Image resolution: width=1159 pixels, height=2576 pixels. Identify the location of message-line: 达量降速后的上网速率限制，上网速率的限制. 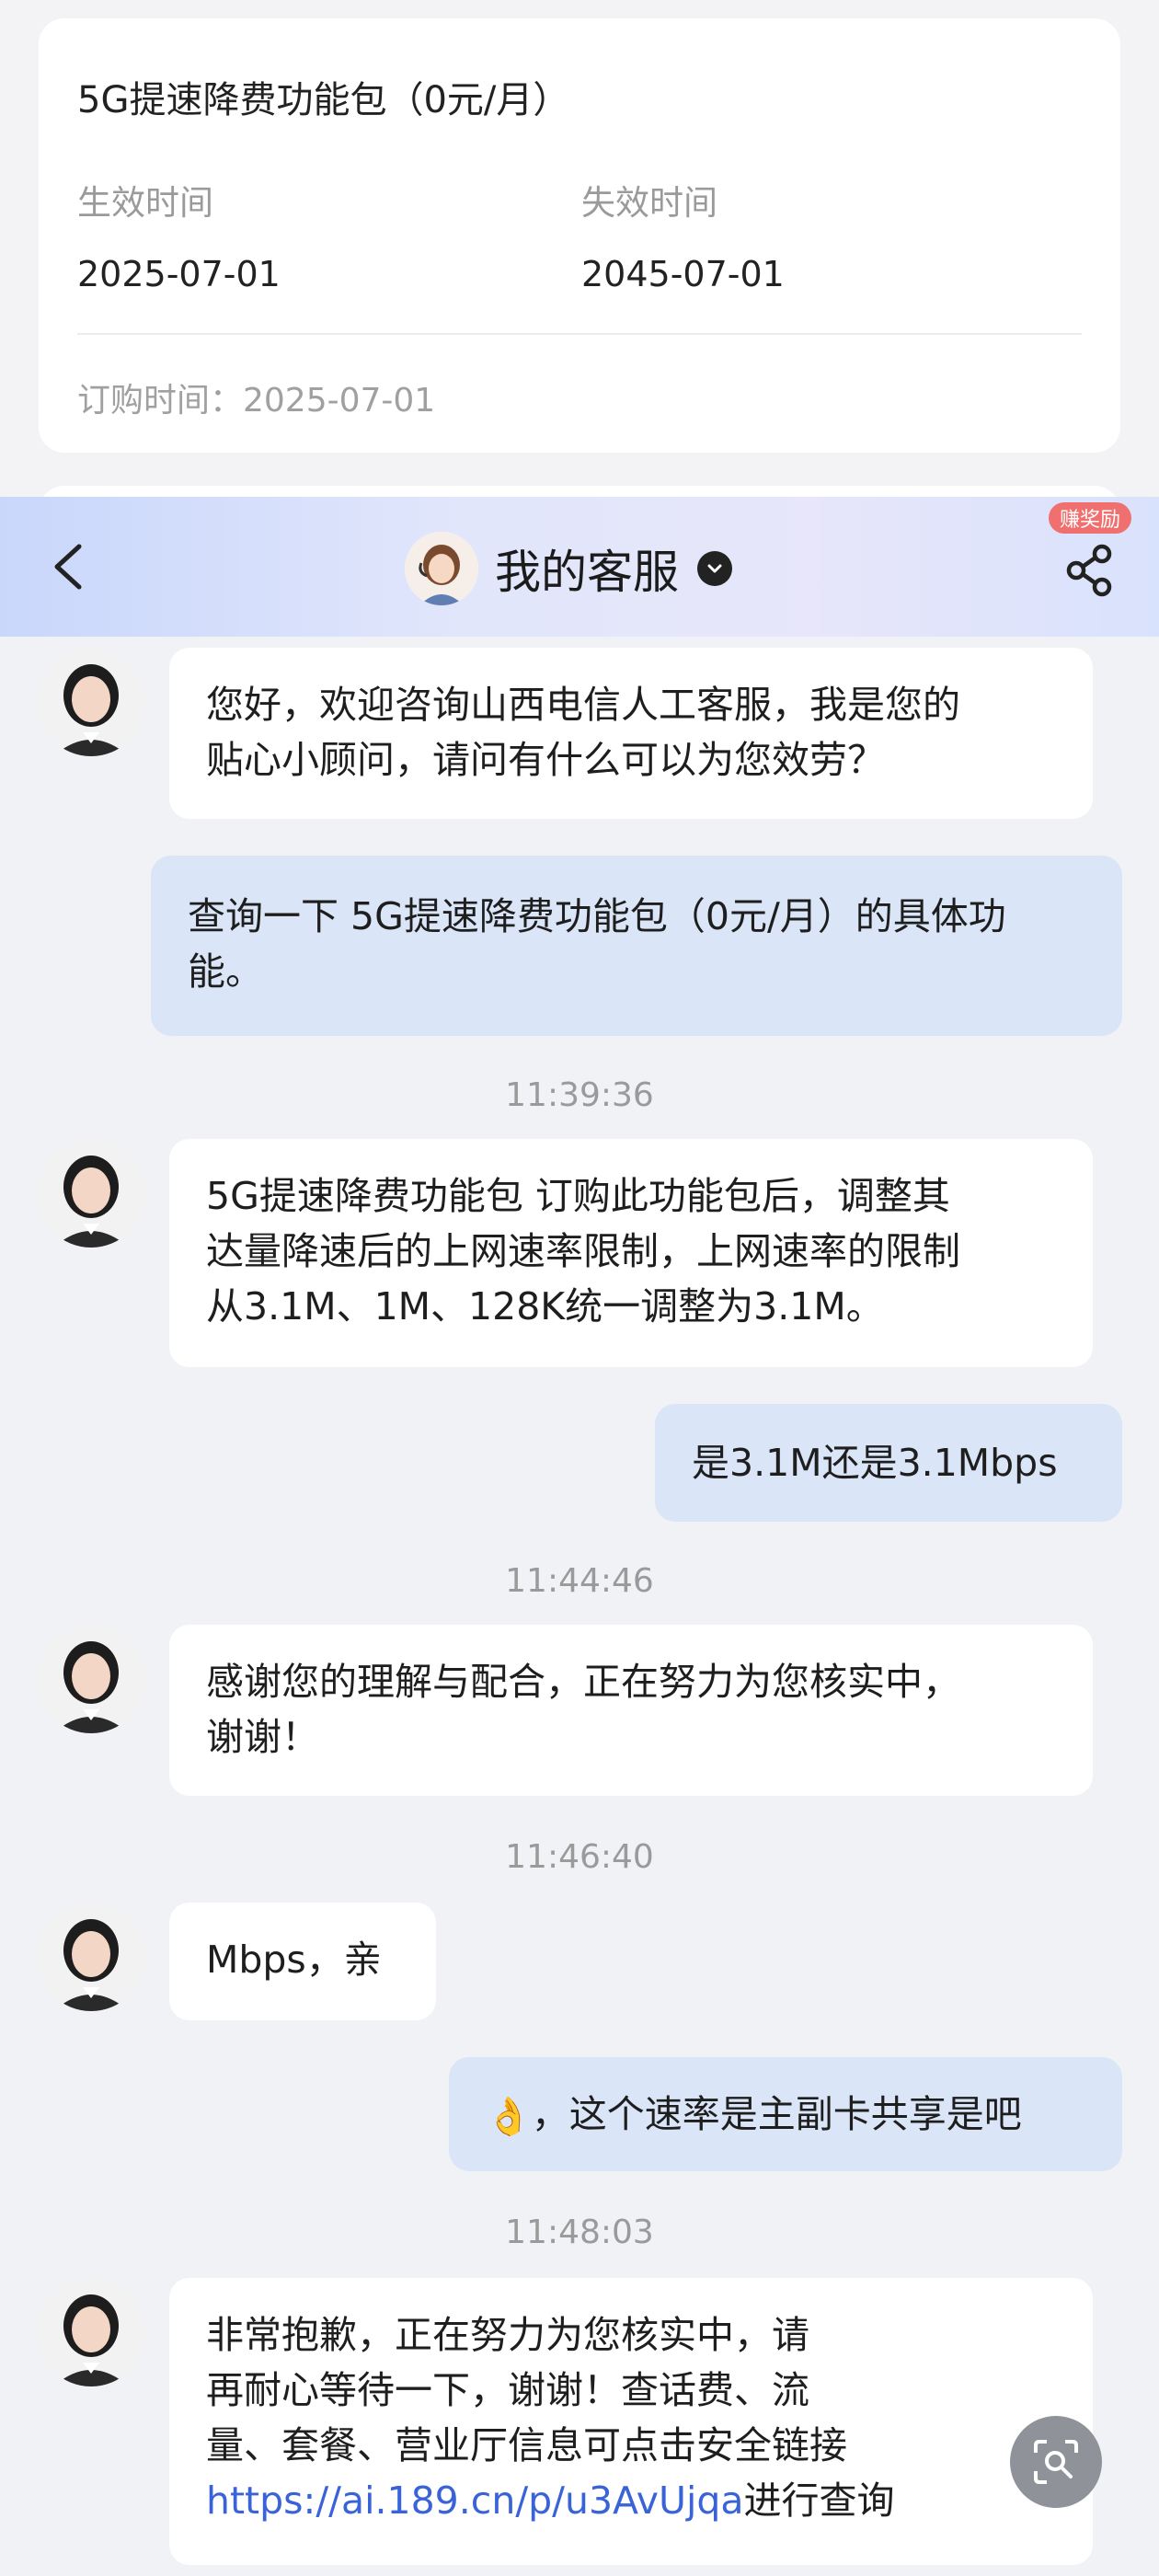
(583, 1251).